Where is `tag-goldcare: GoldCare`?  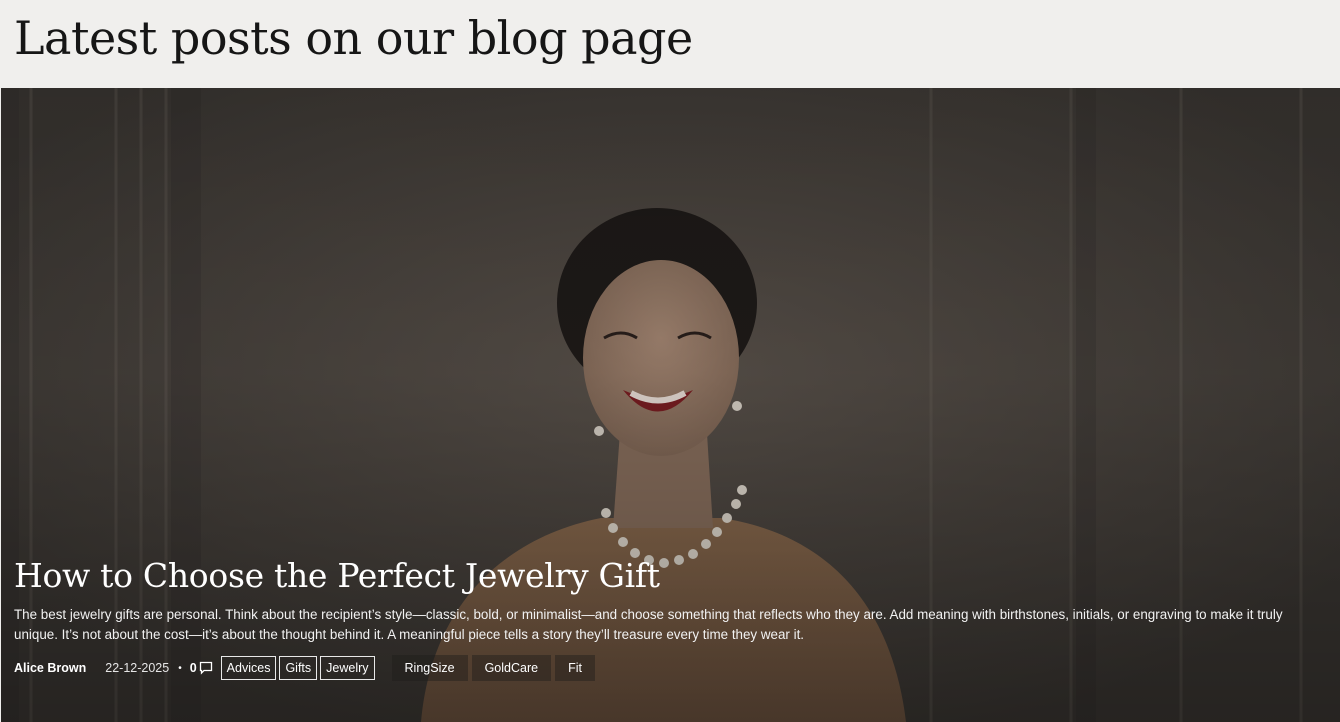 tag-goldcare: GoldCare is located at coordinates (511, 668).